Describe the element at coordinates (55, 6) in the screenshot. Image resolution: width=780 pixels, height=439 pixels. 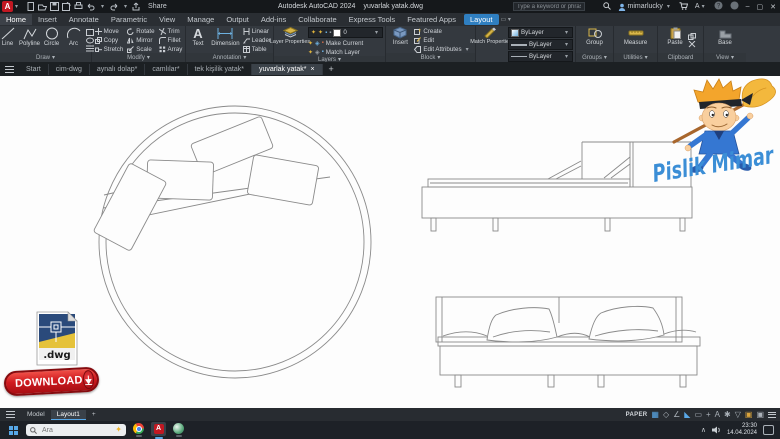
I see `save-icon` at that location.